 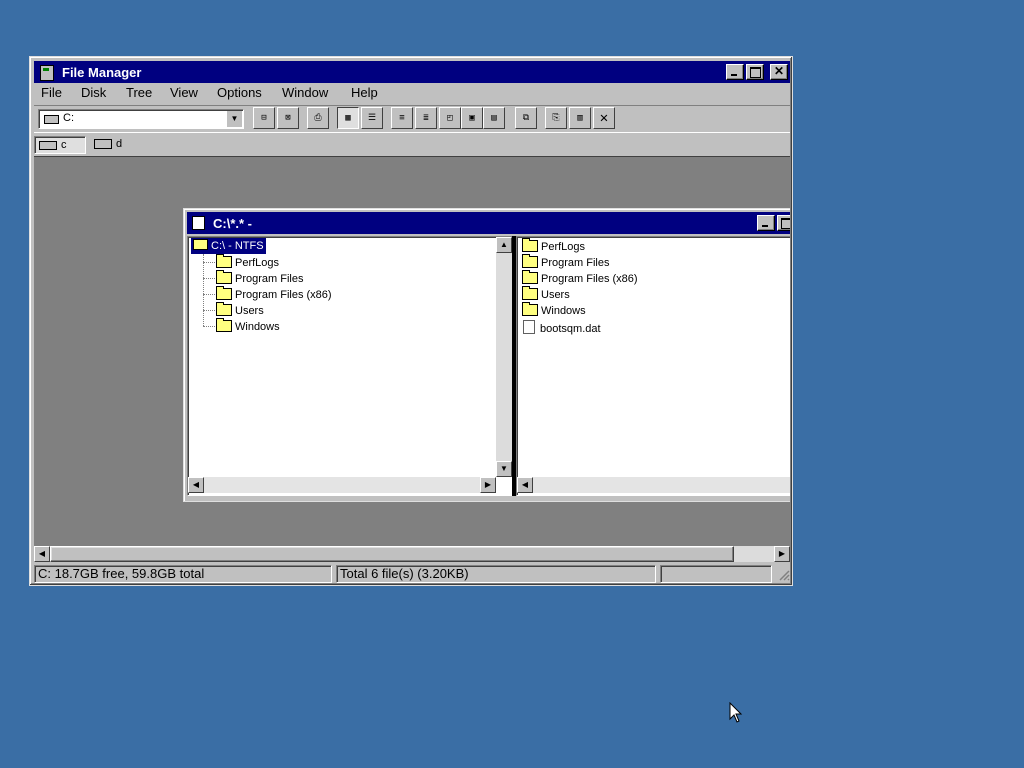 What do you see at coordinates (51, 92) in the screenshot?
I see `menu-file: File` at bounding box center [51, 92].